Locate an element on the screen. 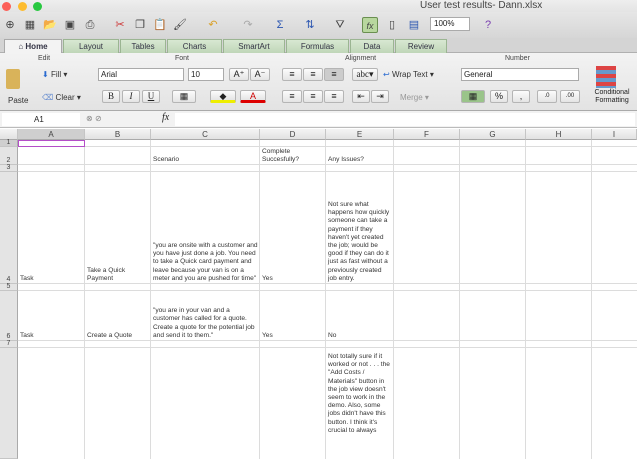 The width and height of the screenshot is (637, 459). format-painter-icon: 🖌 is located at coordinates (180, 25).